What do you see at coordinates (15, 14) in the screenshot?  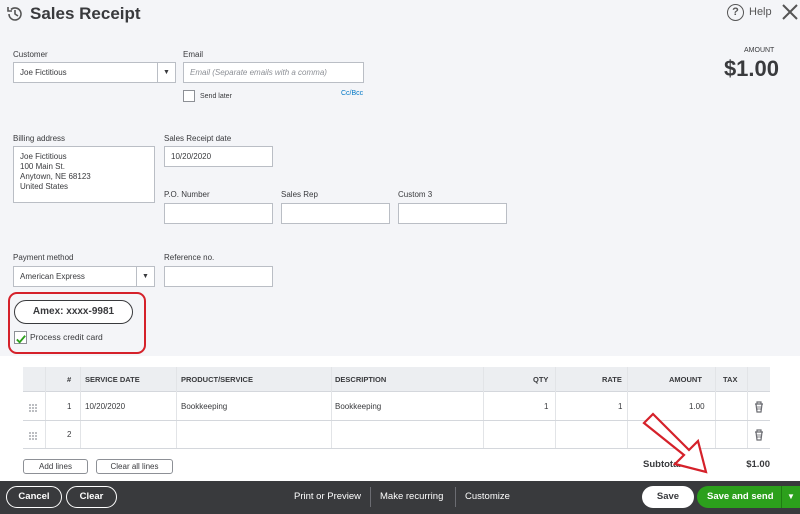 I see `history-icon` at bounding box center [15, 14].